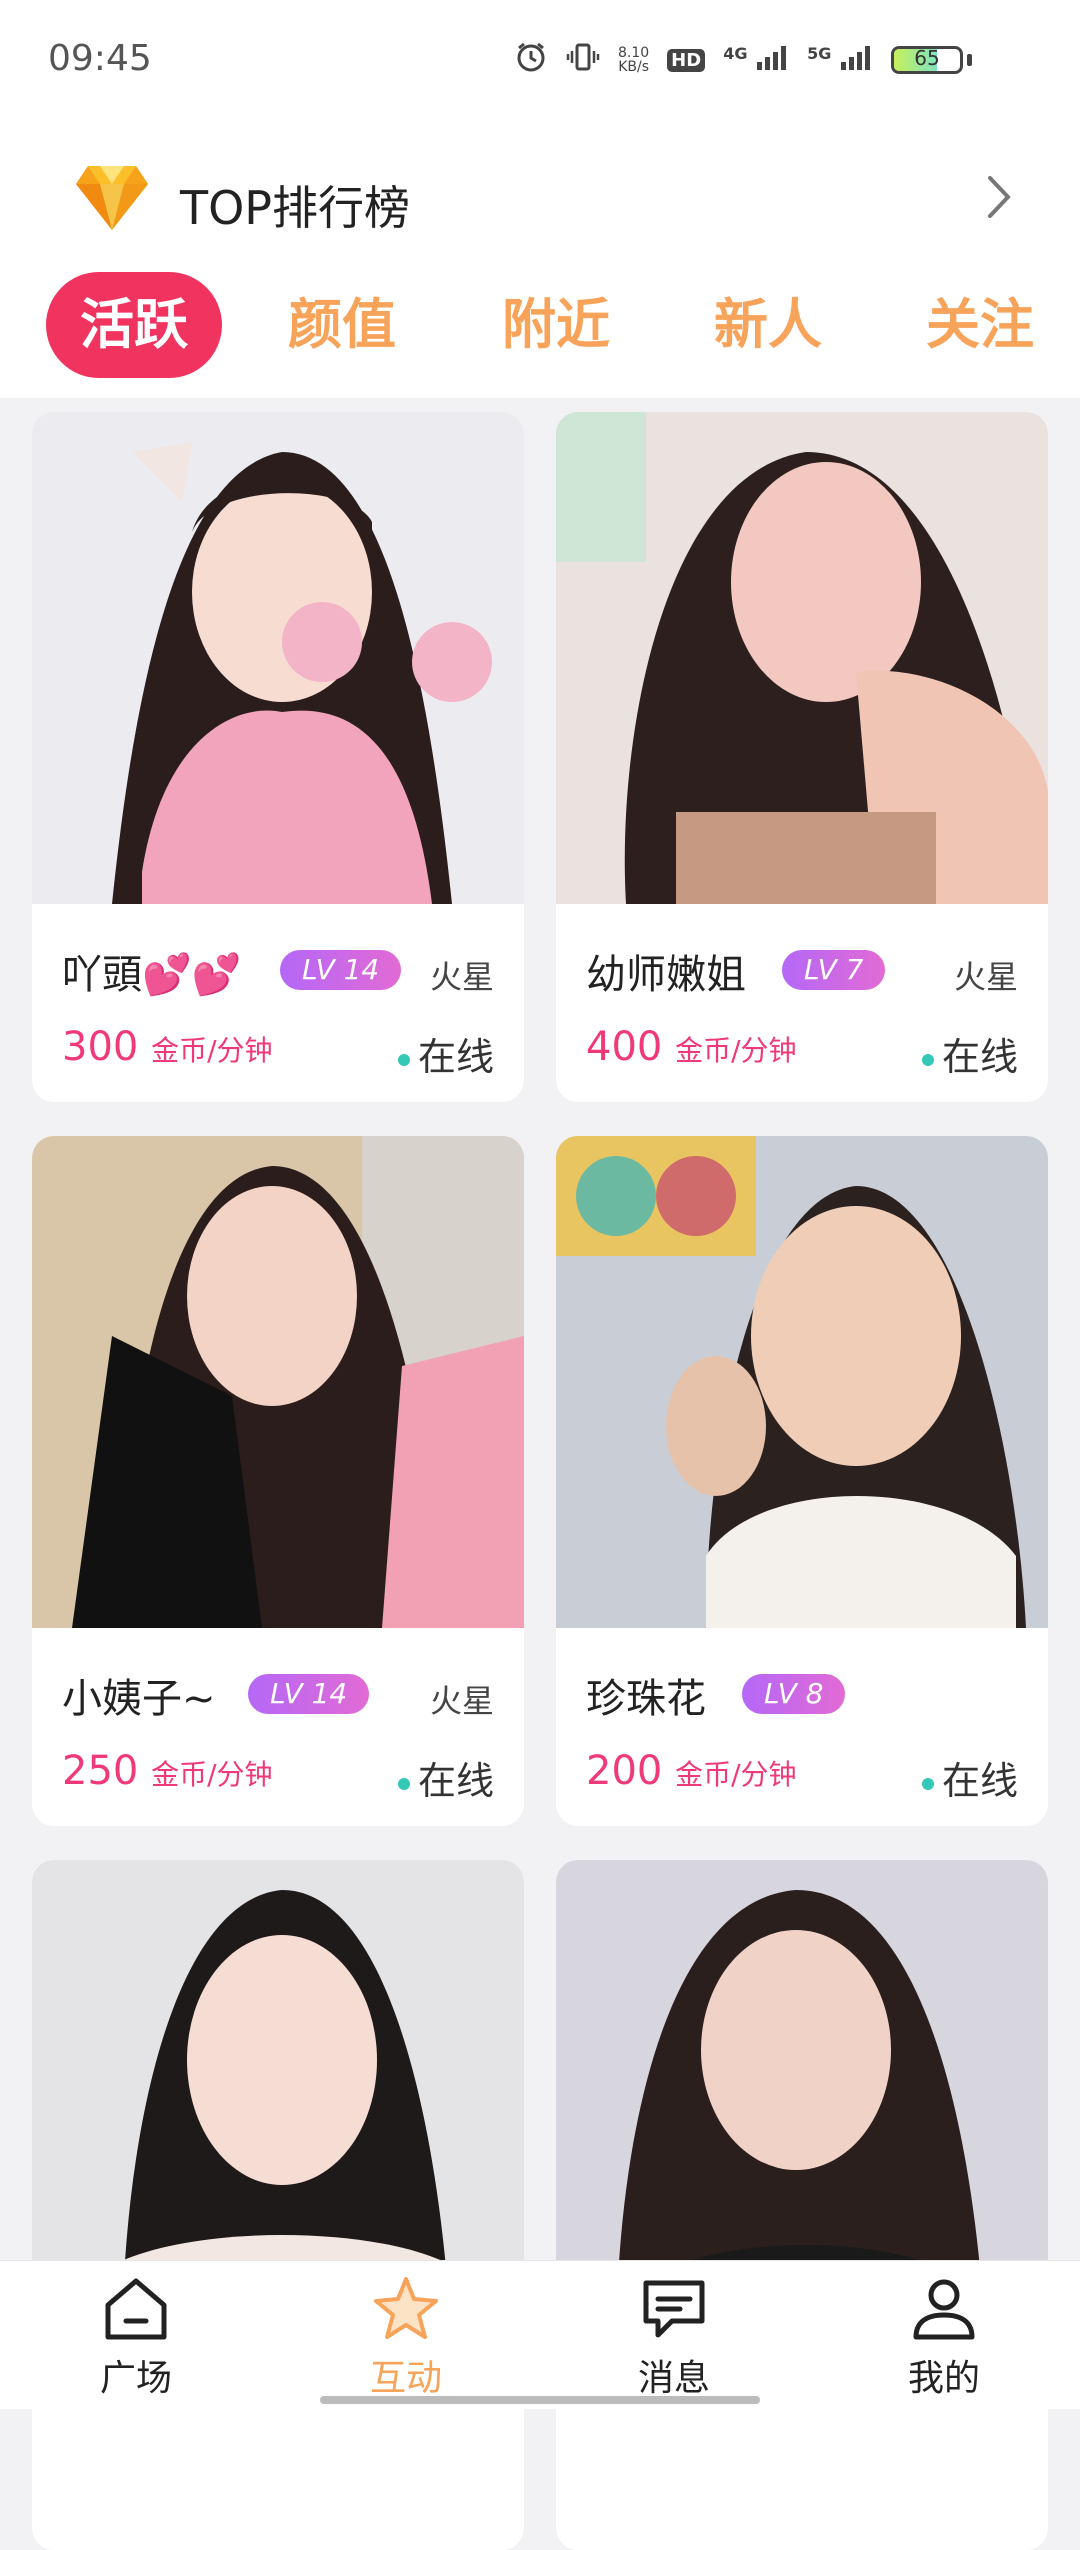 Image resolution: width=1080 pixels, height=2550 pixels. I want to click on sim2-label: 5G, so click(819, 53).